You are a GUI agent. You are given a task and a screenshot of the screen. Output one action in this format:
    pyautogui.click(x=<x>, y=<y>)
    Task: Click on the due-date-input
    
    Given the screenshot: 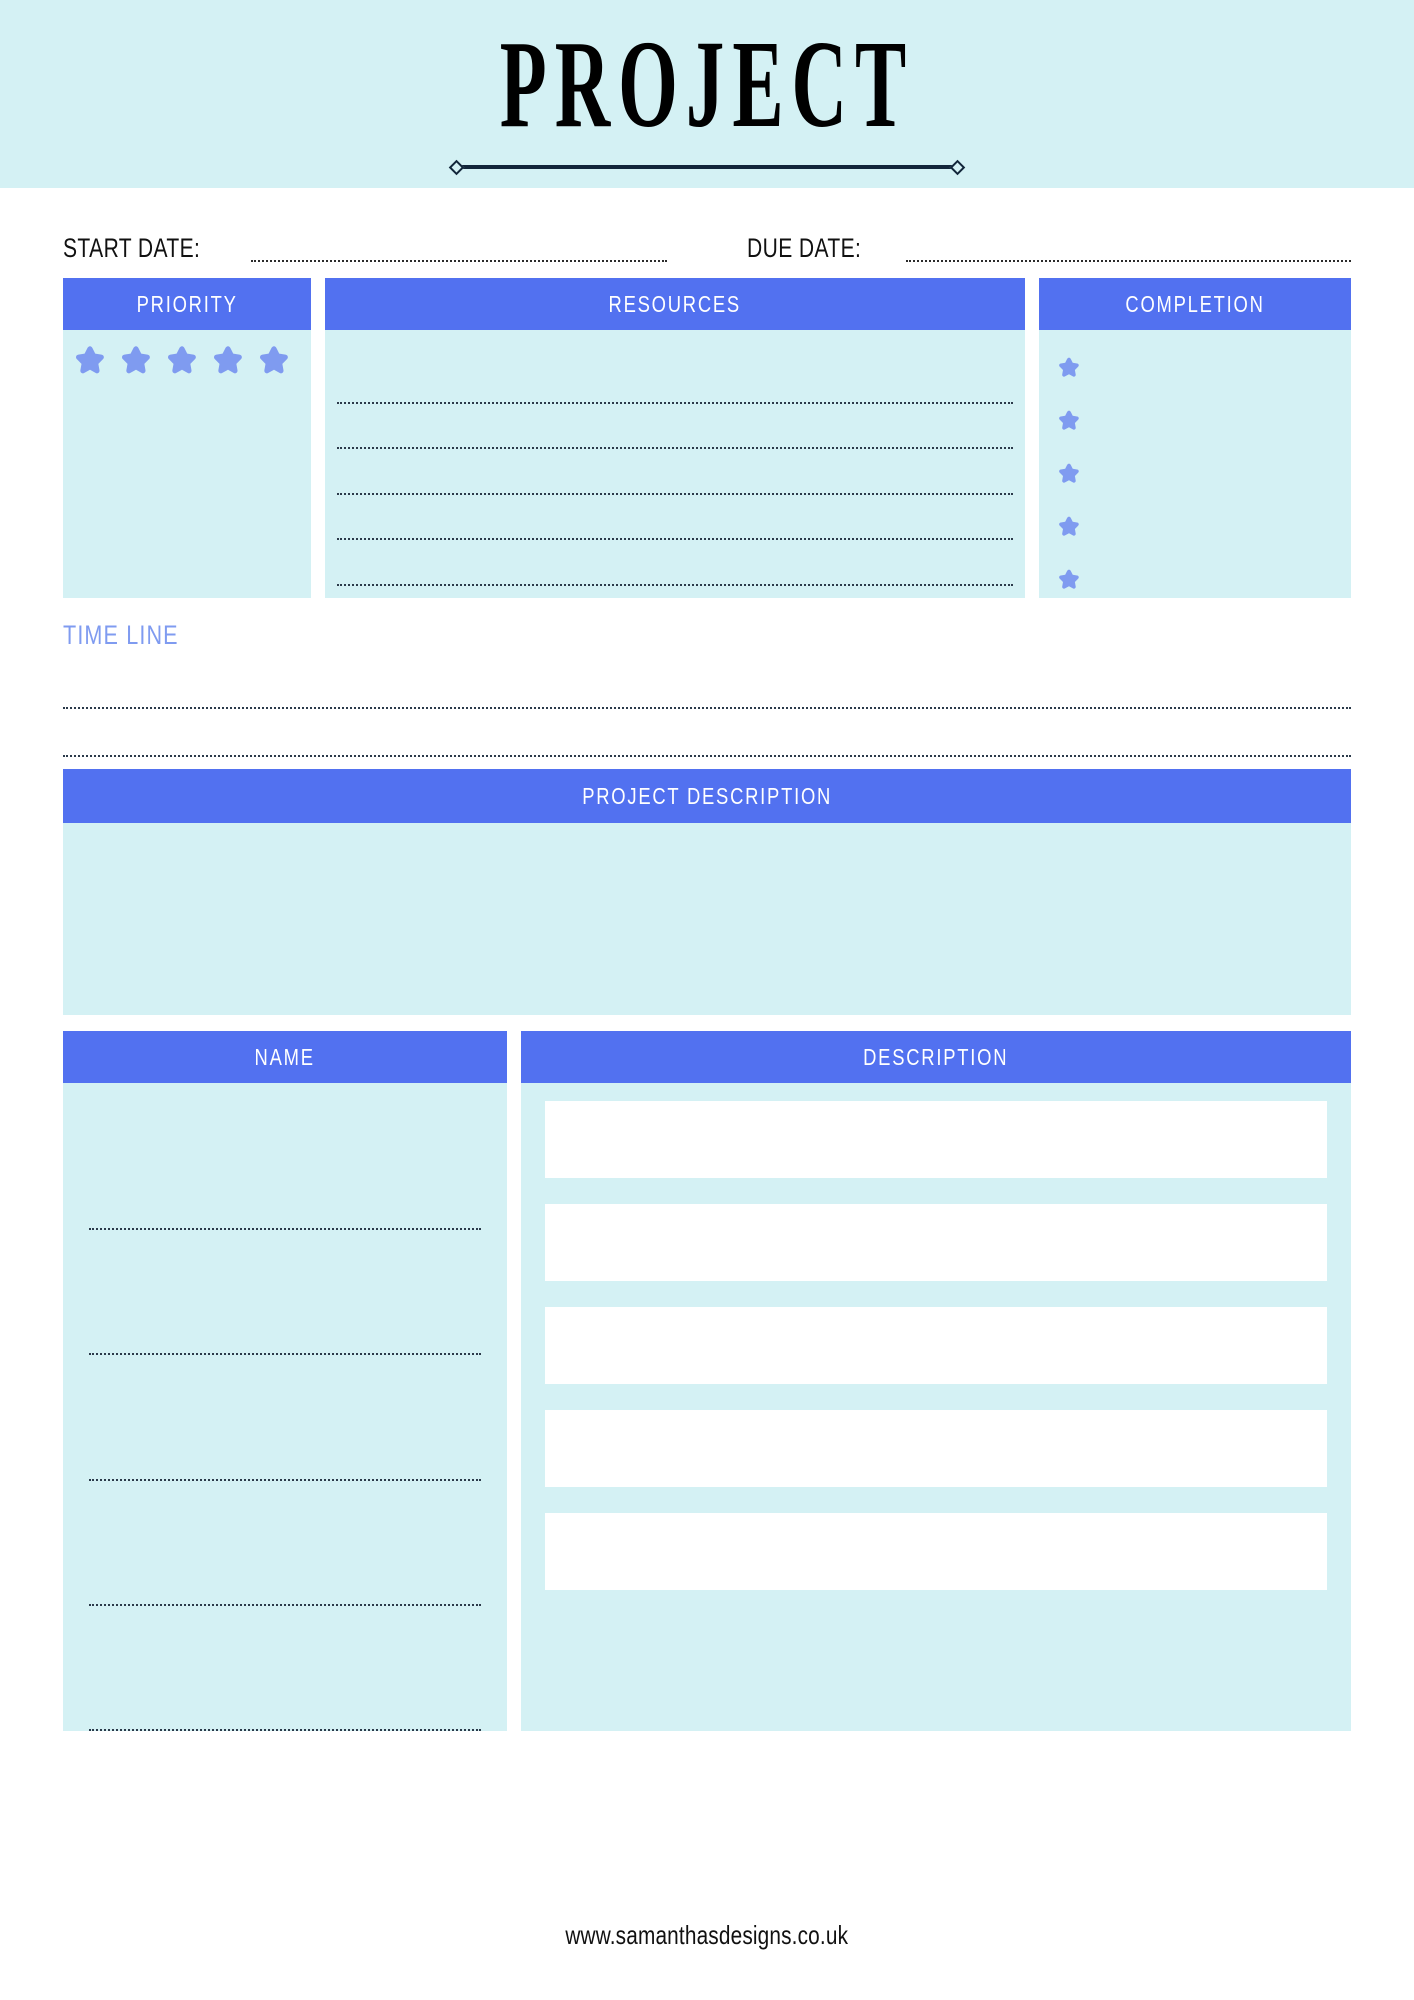 What is the action you would take?
    pyautogui.click(x=1128, y=258)
    